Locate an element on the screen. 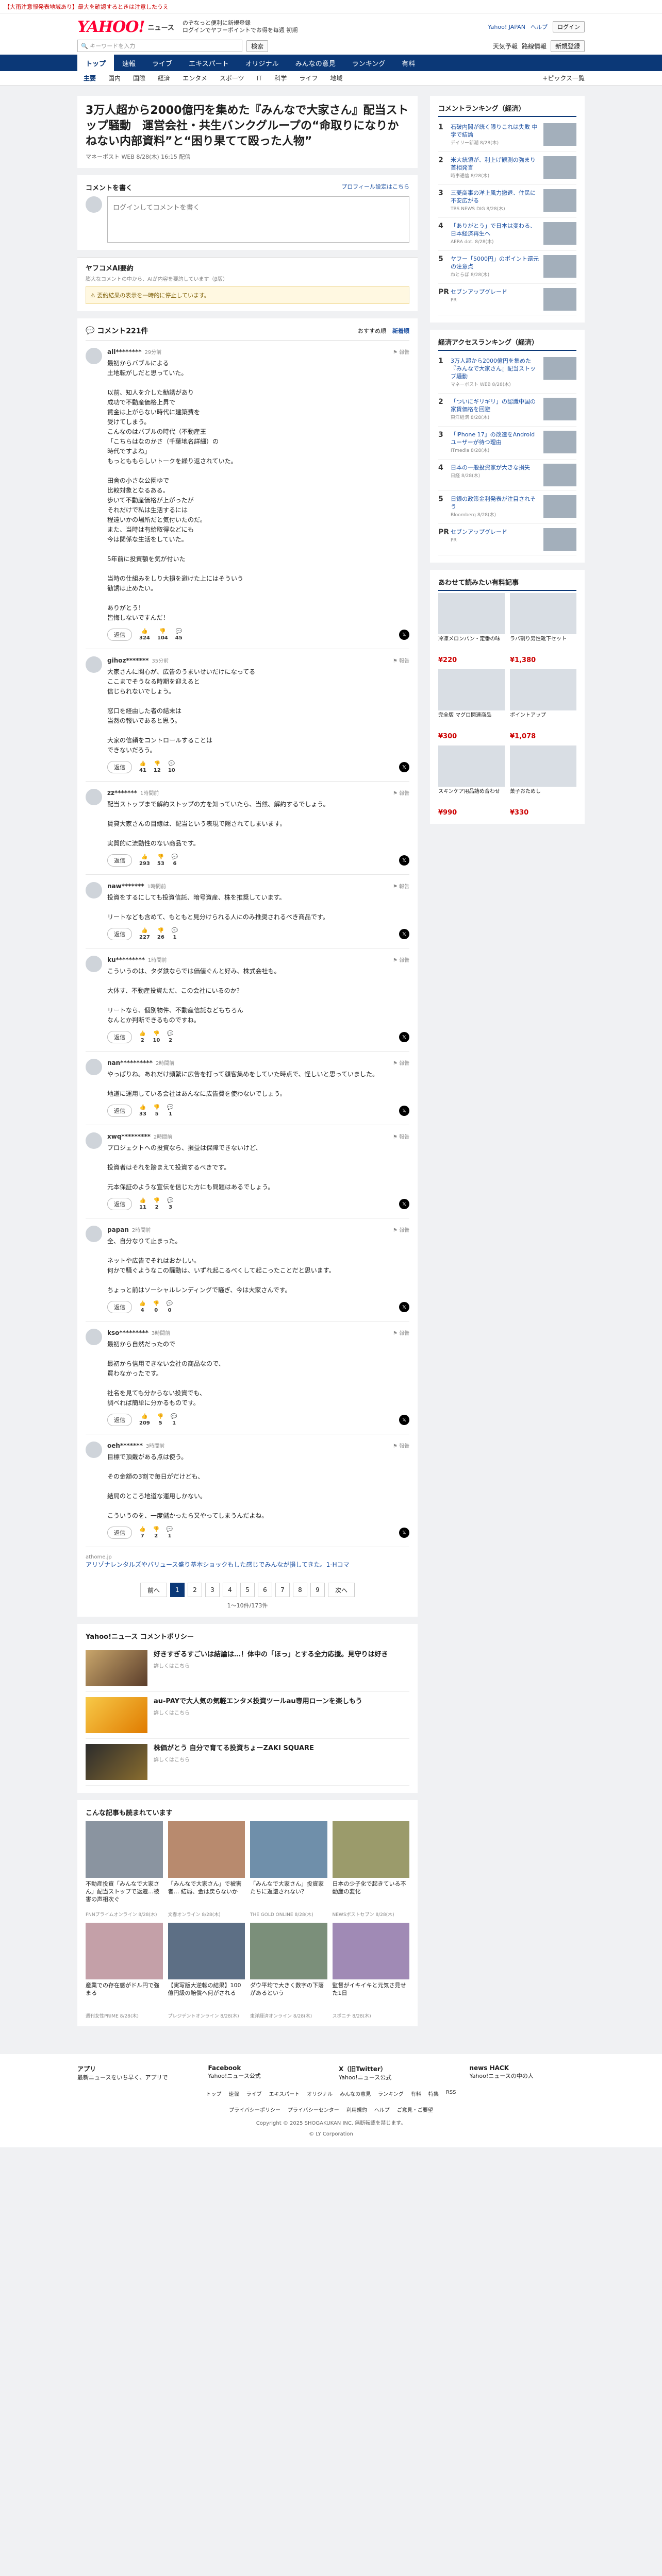  nav-opinion: みんなの意見 is located at coordinates (315, 63).